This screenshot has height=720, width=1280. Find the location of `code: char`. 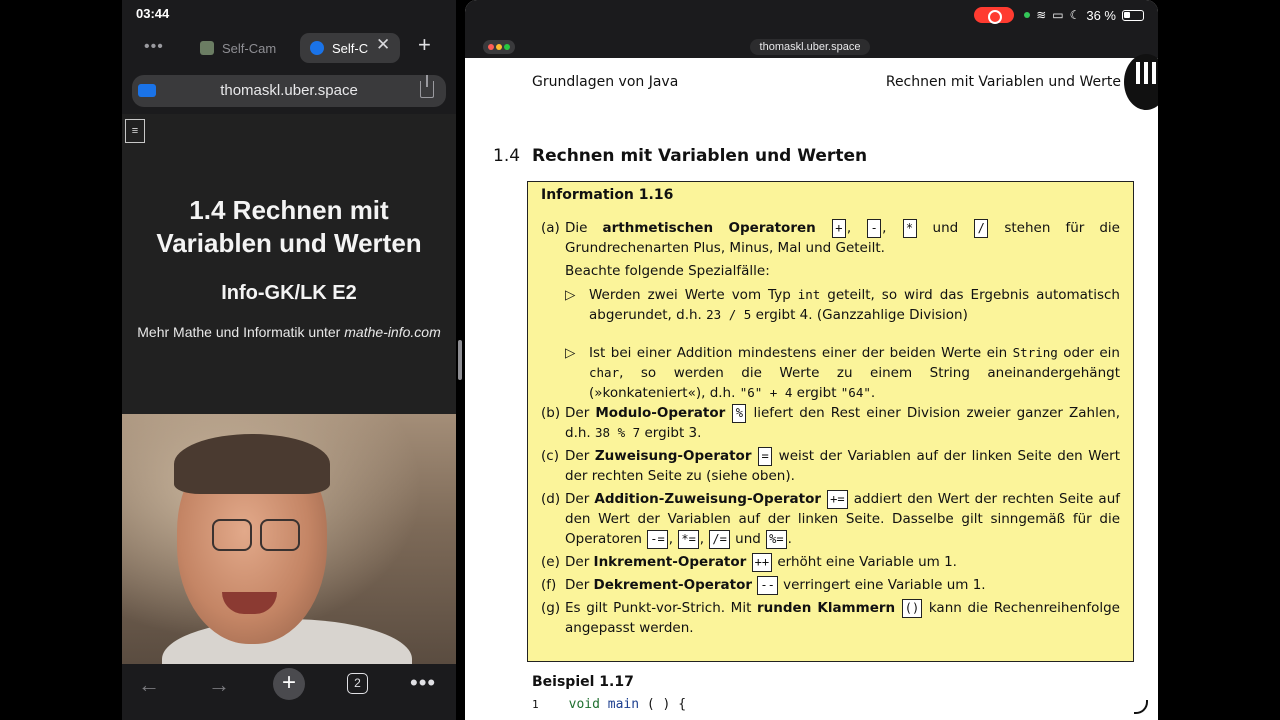

code: char is located at coordinates (604, 372).